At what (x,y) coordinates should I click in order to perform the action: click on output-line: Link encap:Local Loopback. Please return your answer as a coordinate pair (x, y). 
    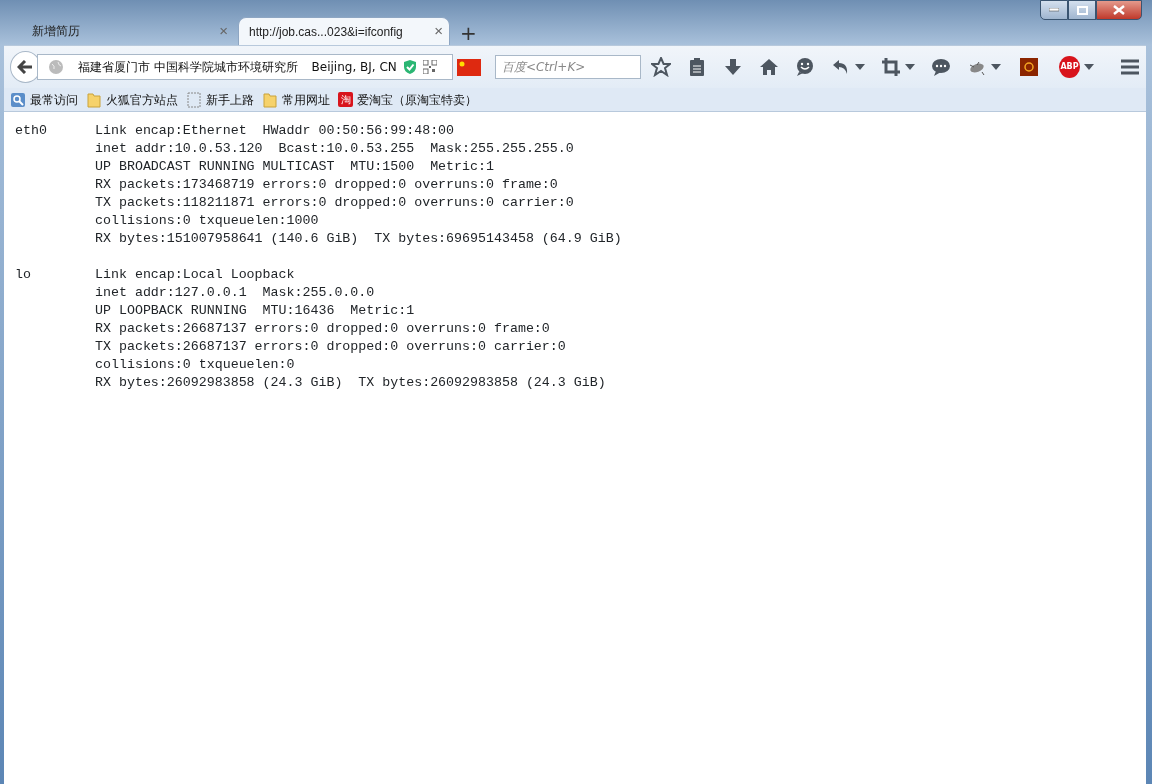
    Looking at the image, I should click on (195, 275).